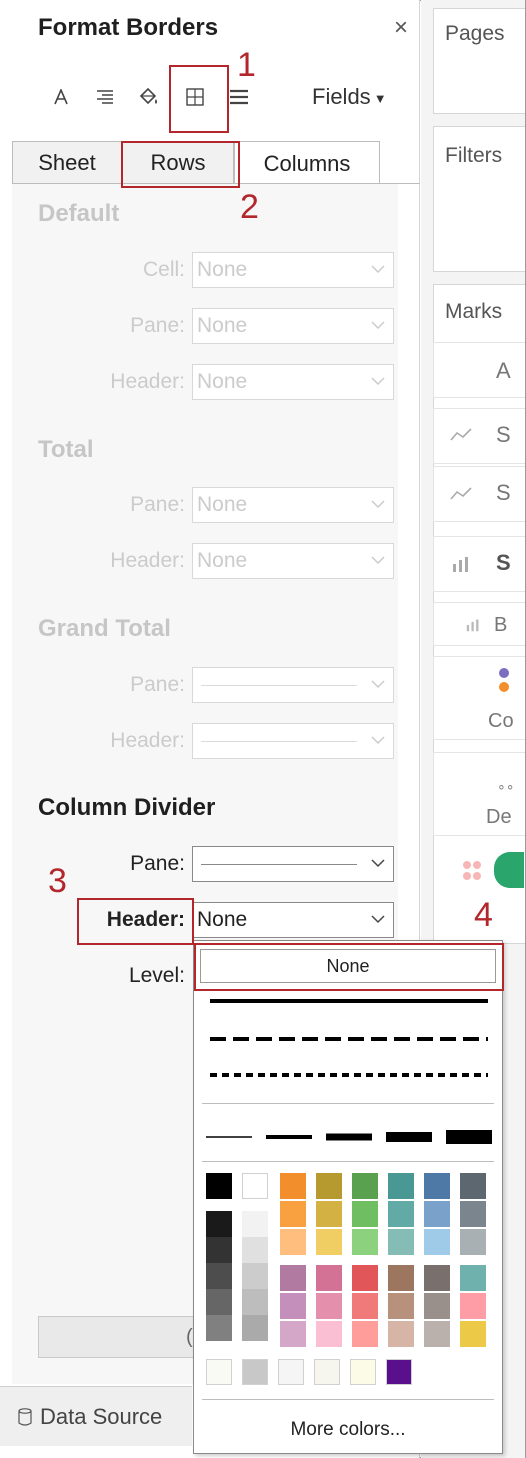 The height and width of the screenshot is (1458, 526). I want to click on close-button: ×, so click(401, 28).